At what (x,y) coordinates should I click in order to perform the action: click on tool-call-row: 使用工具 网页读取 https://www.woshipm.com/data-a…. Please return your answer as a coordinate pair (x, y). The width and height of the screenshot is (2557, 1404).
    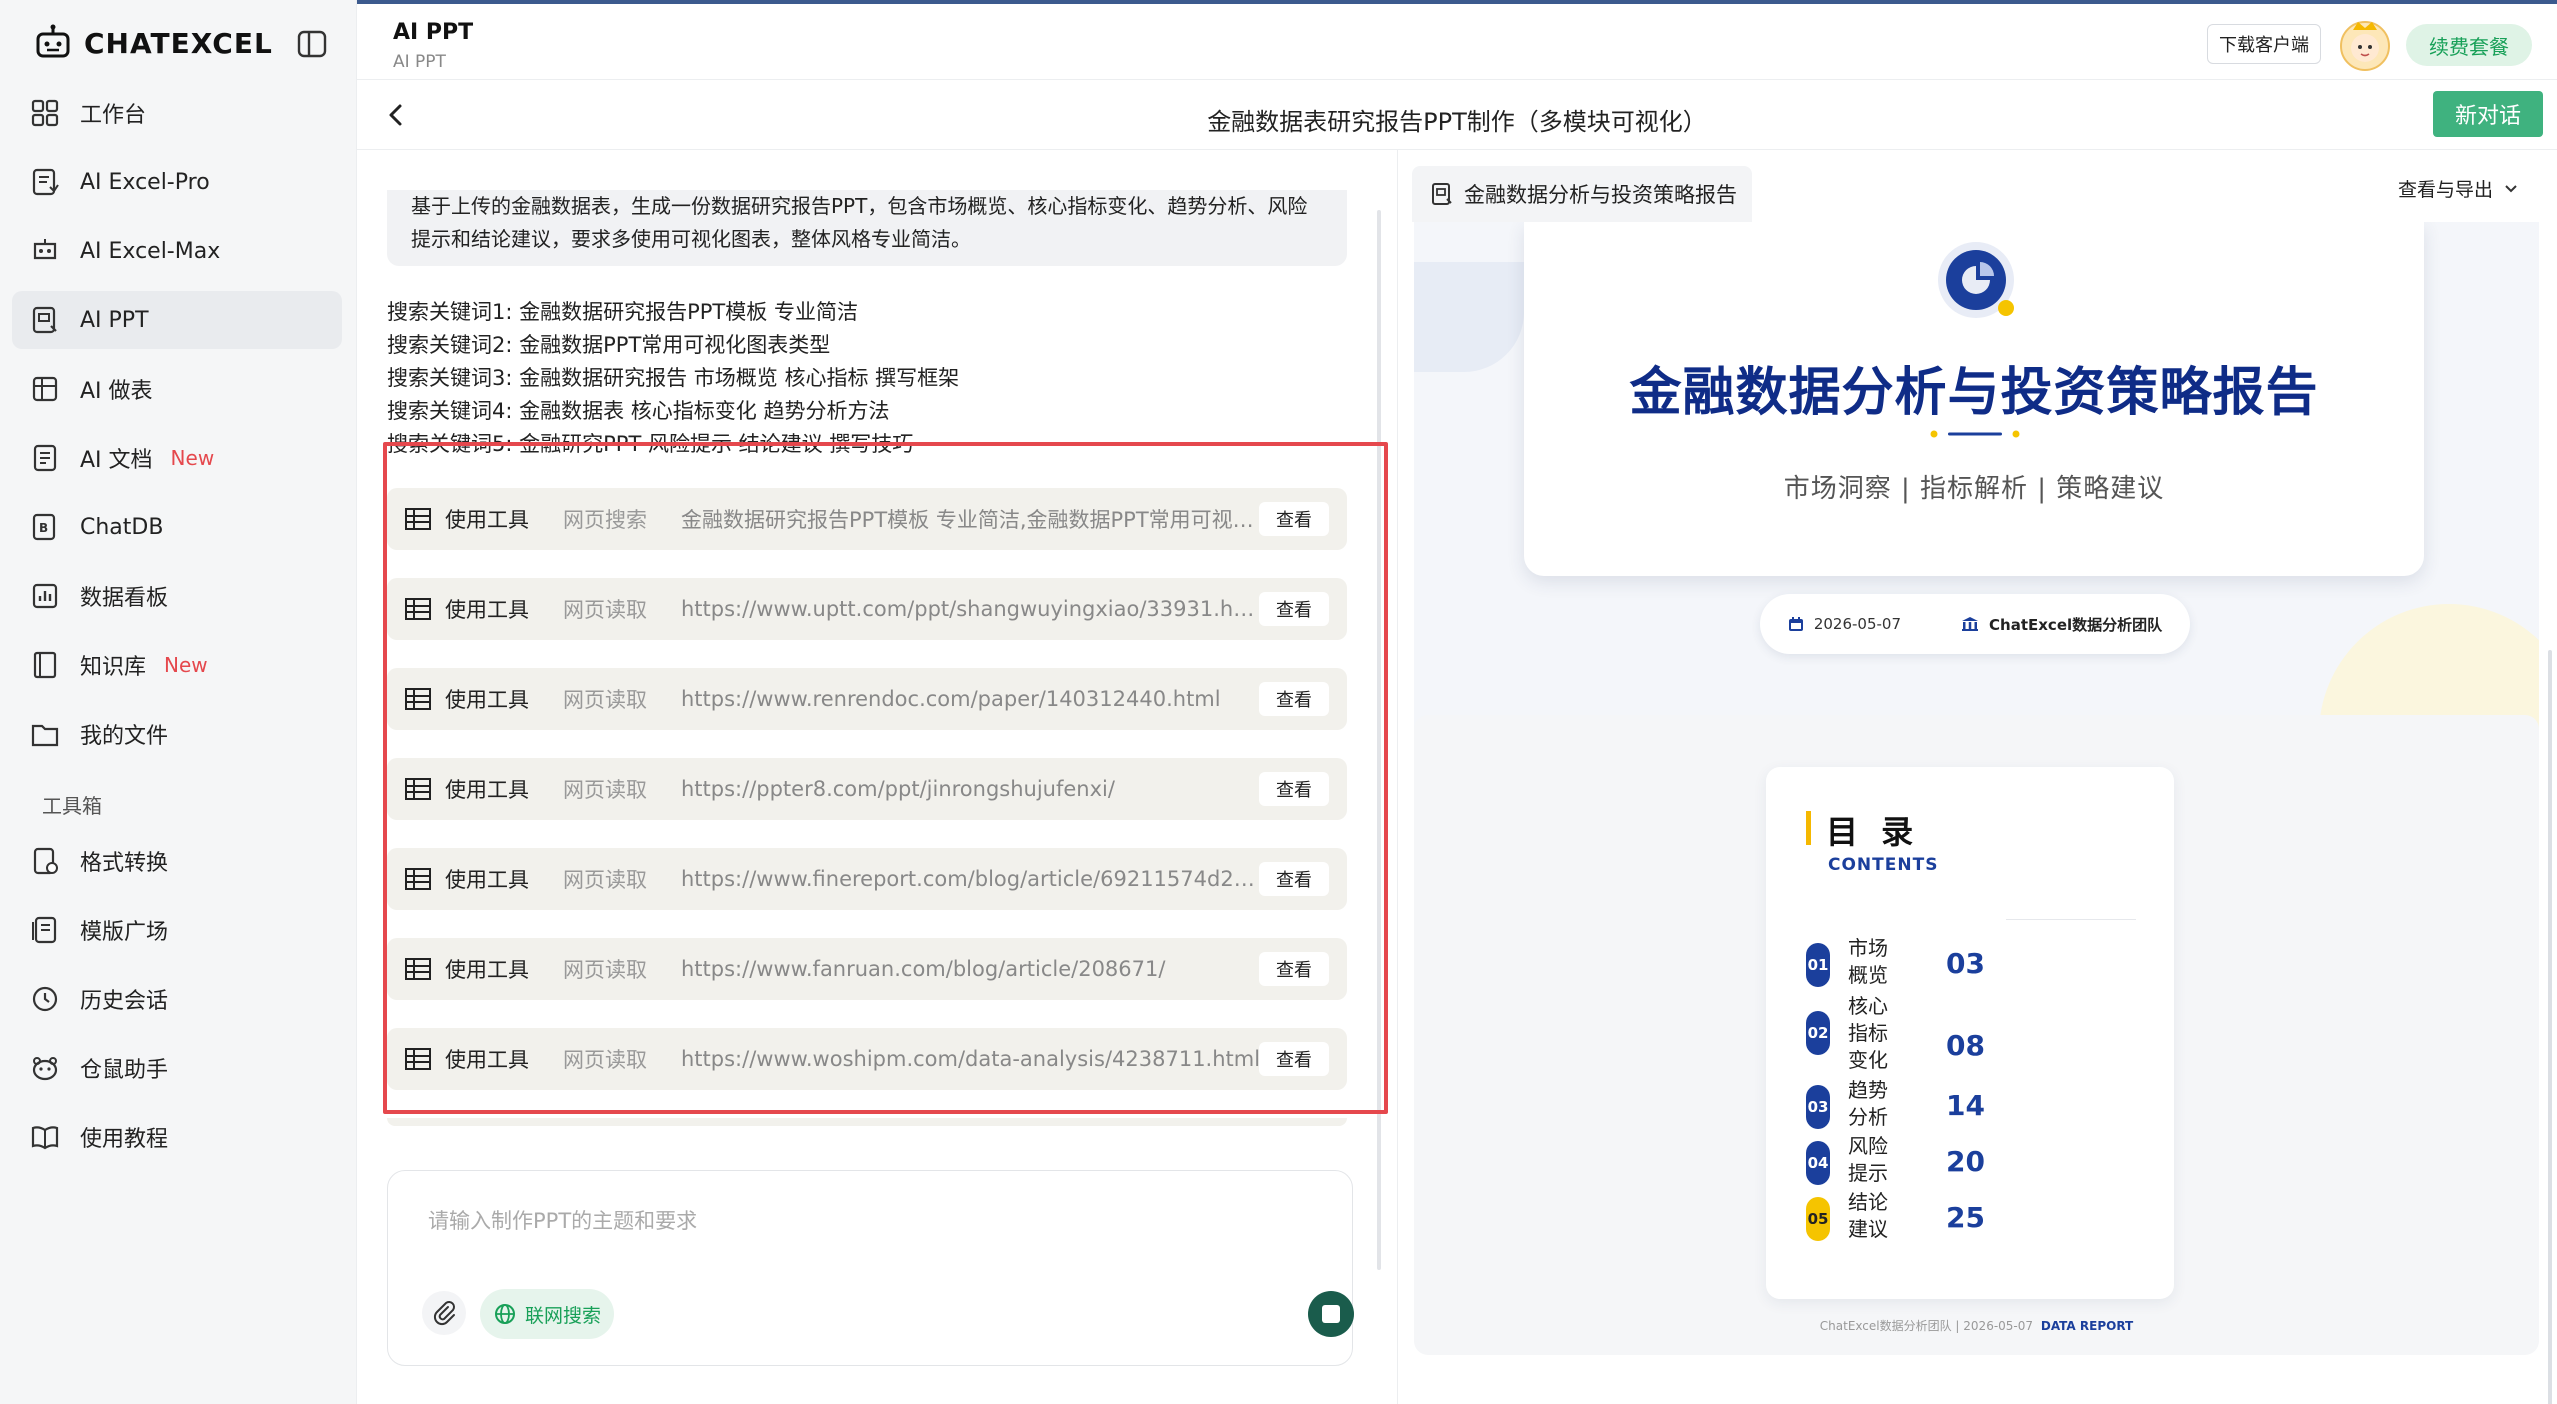
    Looking at the image, I should click on (867, 1059).